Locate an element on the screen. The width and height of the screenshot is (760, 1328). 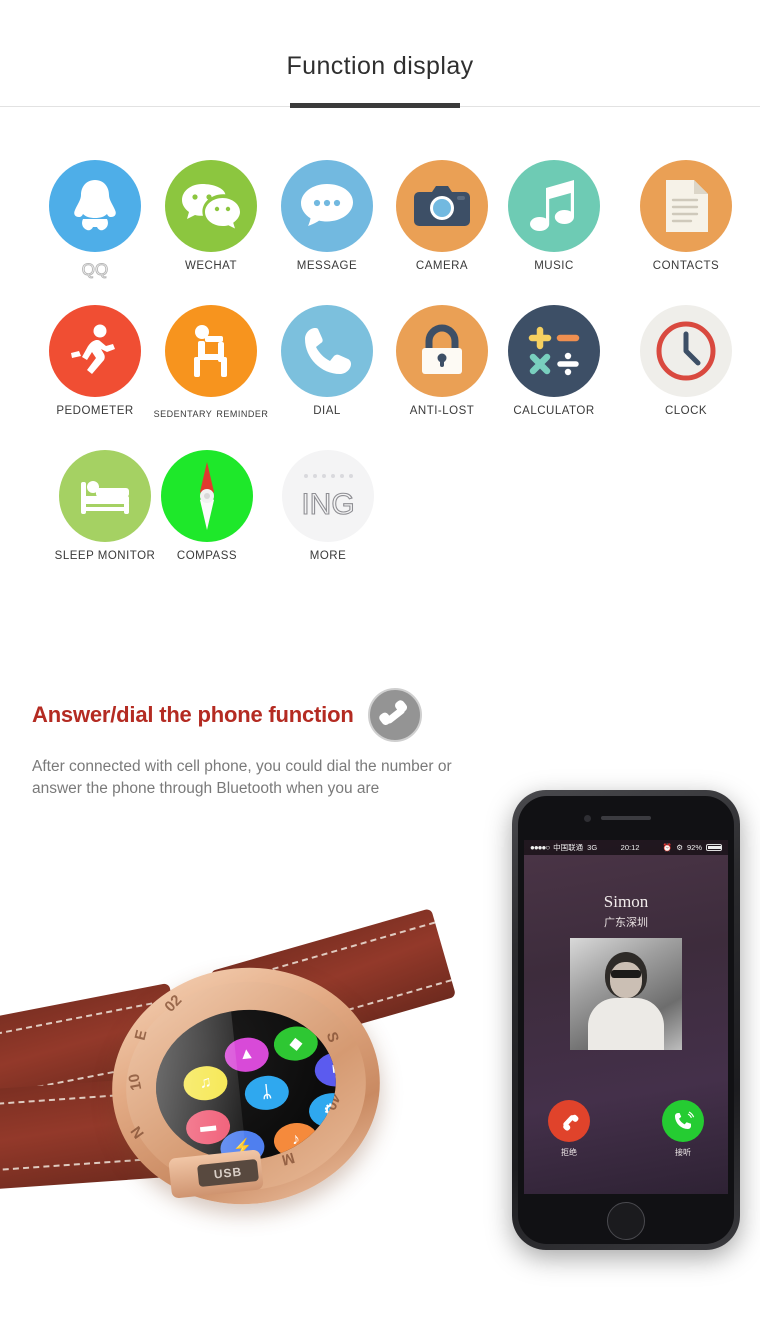
more-icon: ING is located at coordinates (328, 496).